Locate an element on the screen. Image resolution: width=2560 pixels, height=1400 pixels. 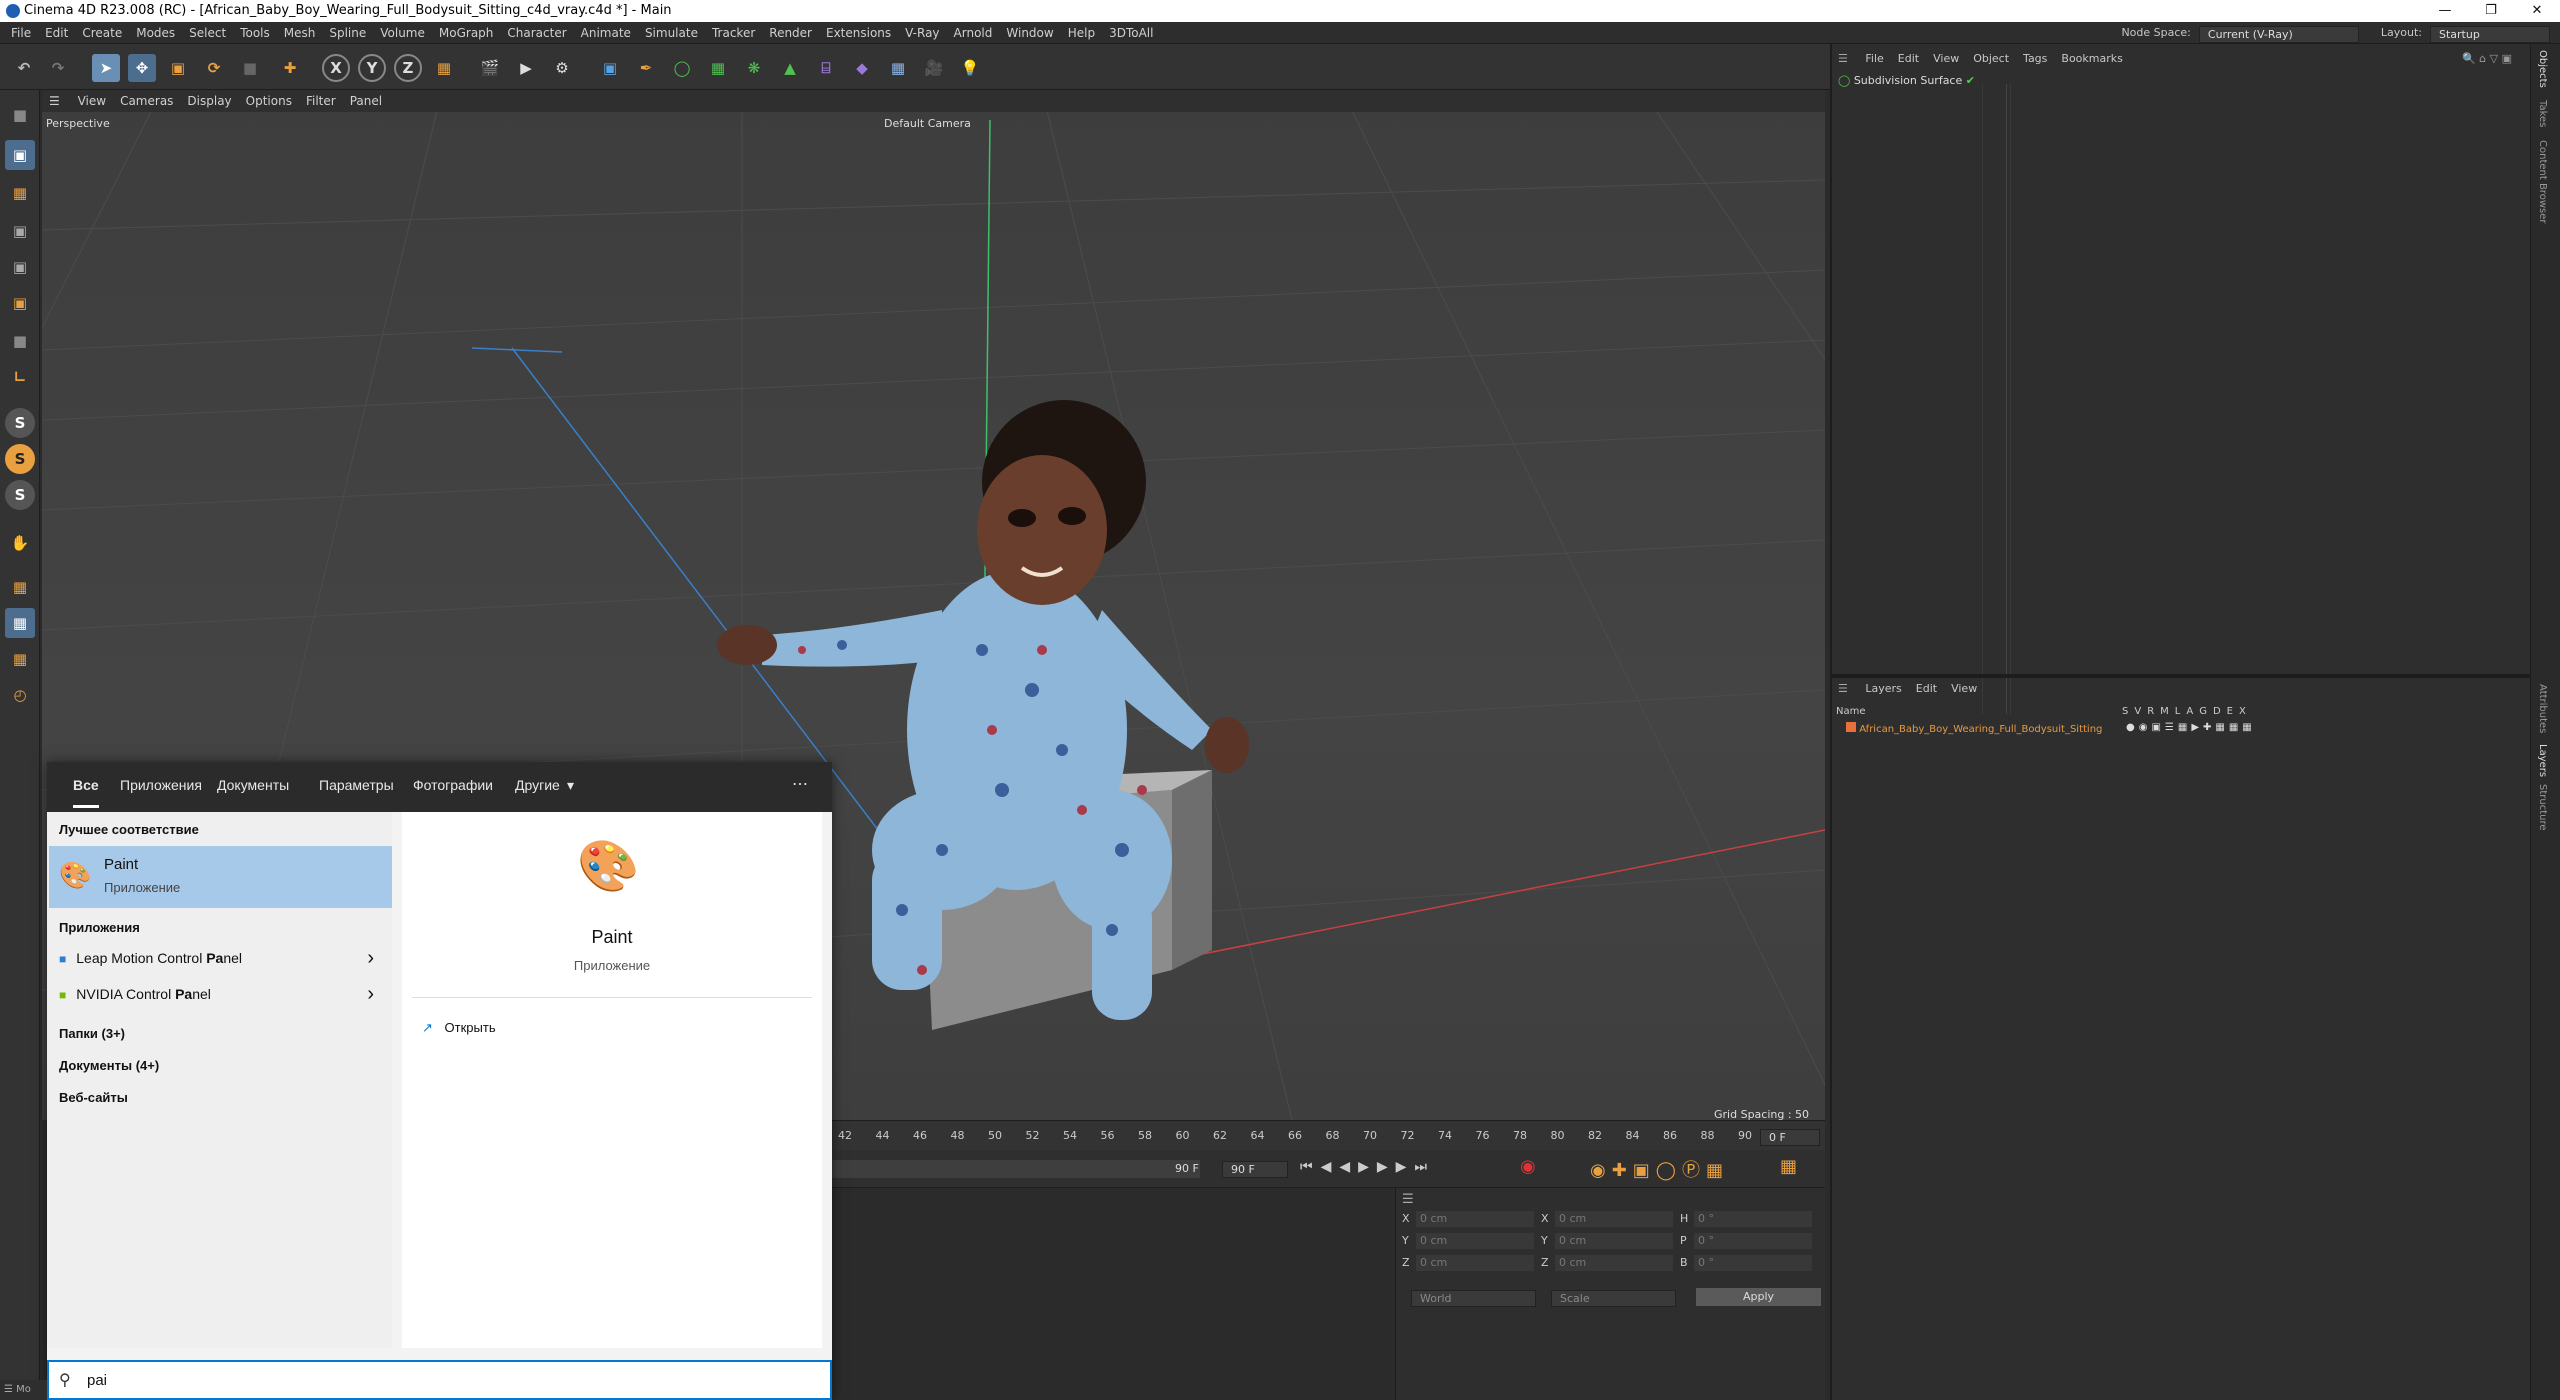
sculpt-icon: ✋ is located at coordinates (20, 543).